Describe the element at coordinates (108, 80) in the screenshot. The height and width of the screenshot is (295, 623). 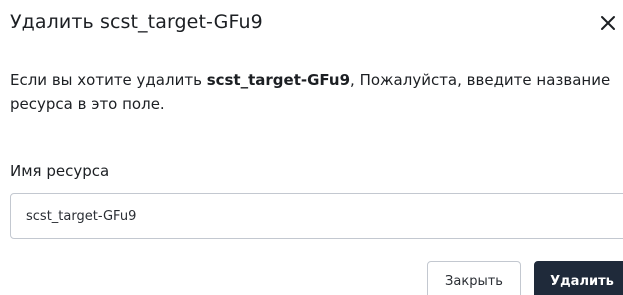
I see `message-prefix: Если вы хотите удалить` at that location.